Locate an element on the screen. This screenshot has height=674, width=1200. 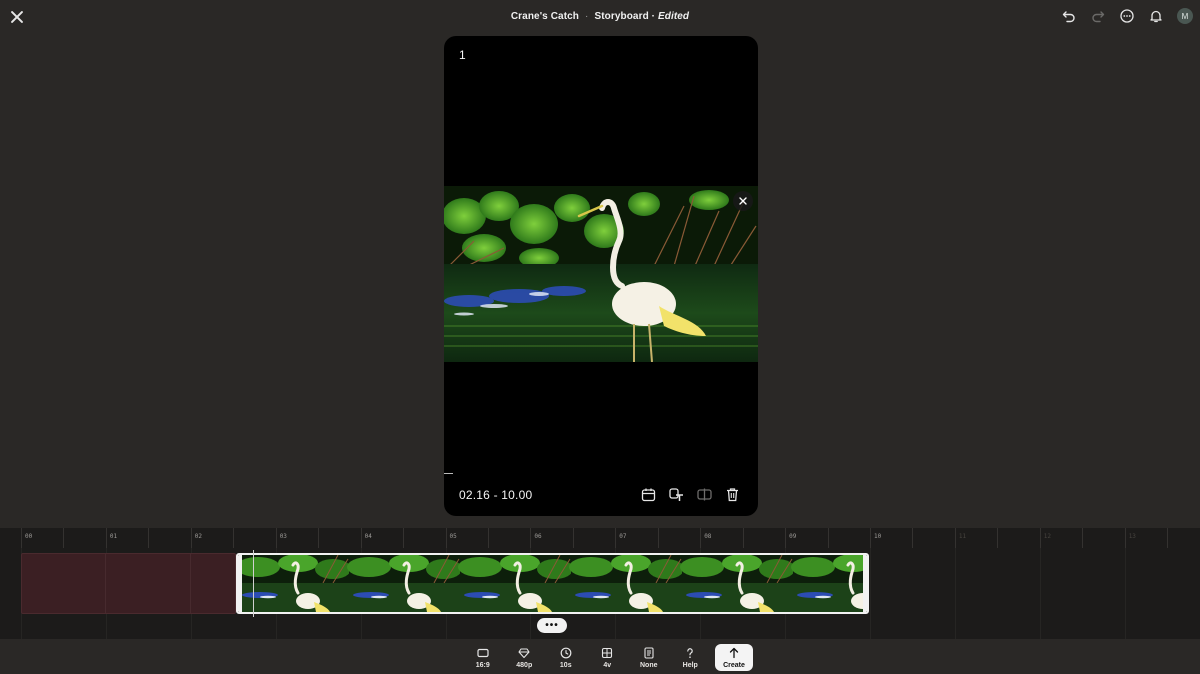
clip-trim-handle-right is located at coordinates (865, 583).